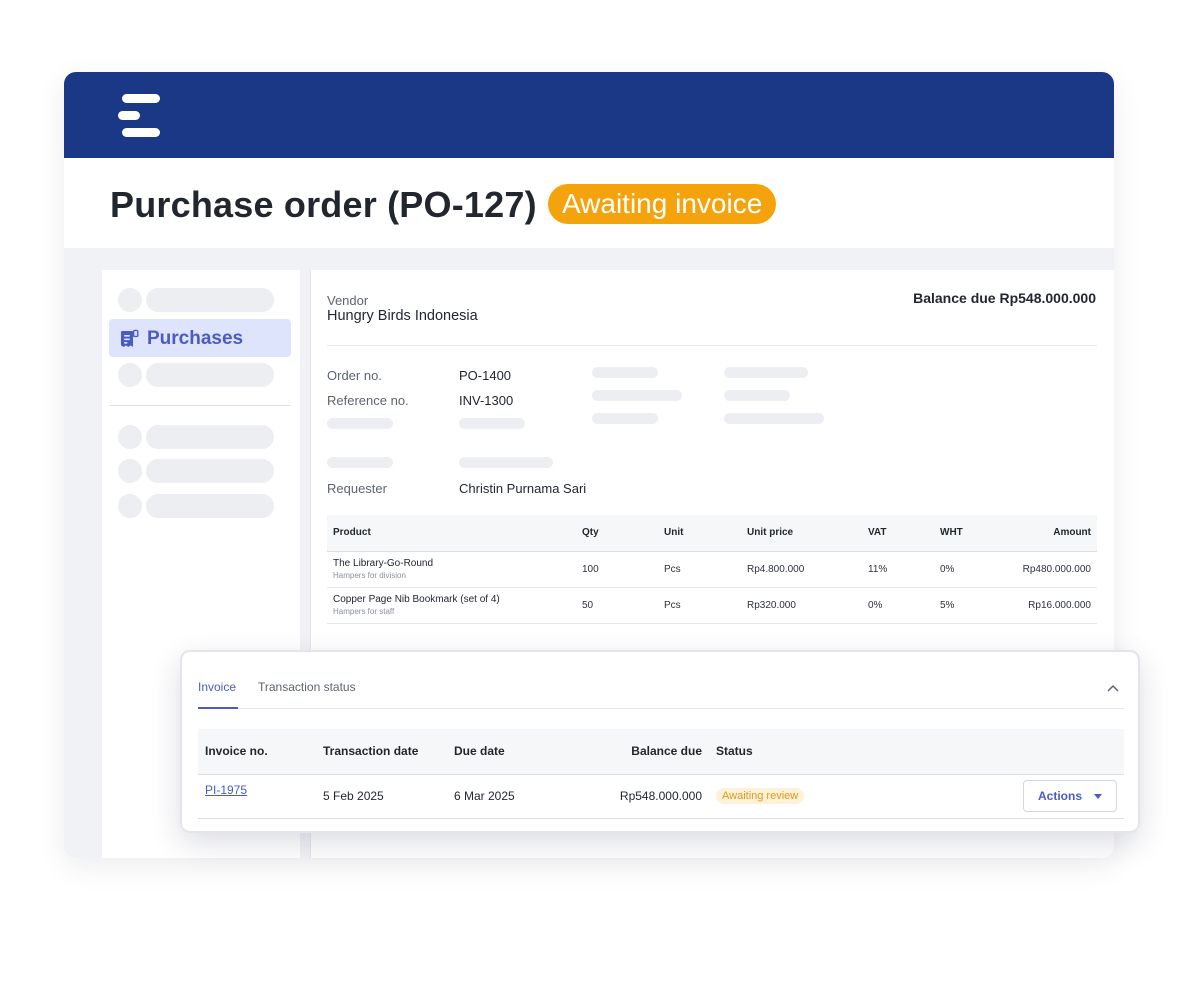 This screenshot has height=1000, width=1180. Describe the element at coordinates (226, 790) in the screenshot. I see `invoice-link: PI-1975` at that location.